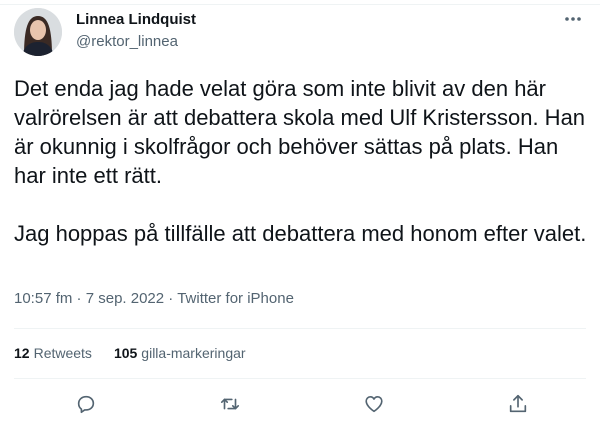 This screenshot has height=430, width=600. I want to click on like-button, so click(374, 404).